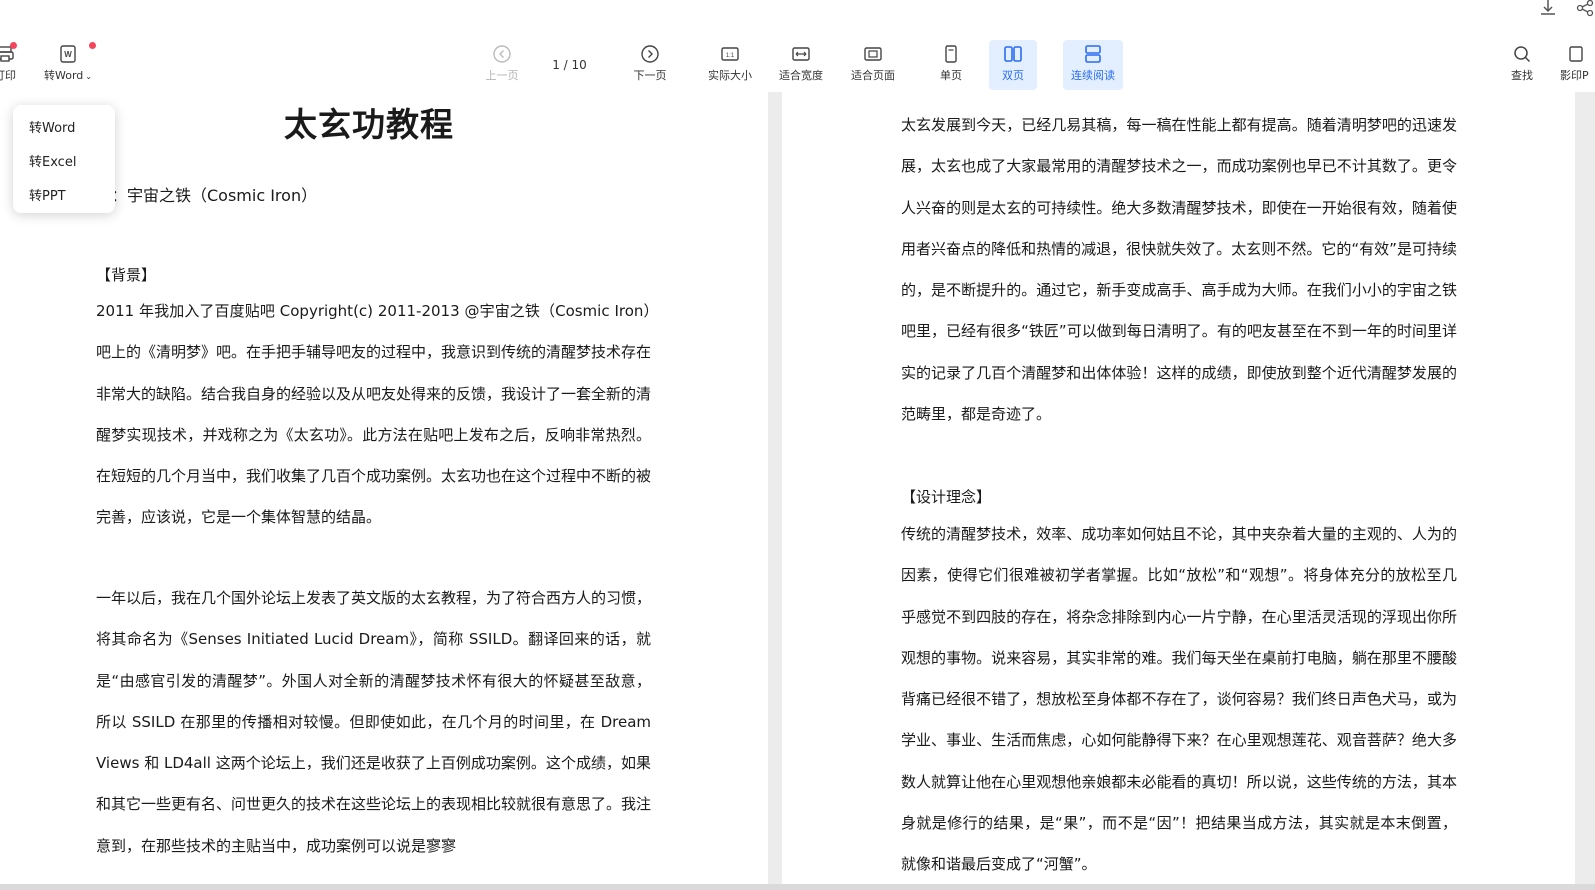  Describe the element at coordinates (801, 75) in the screenshot. I see `fit-width-label: 适合宽度` at that location.